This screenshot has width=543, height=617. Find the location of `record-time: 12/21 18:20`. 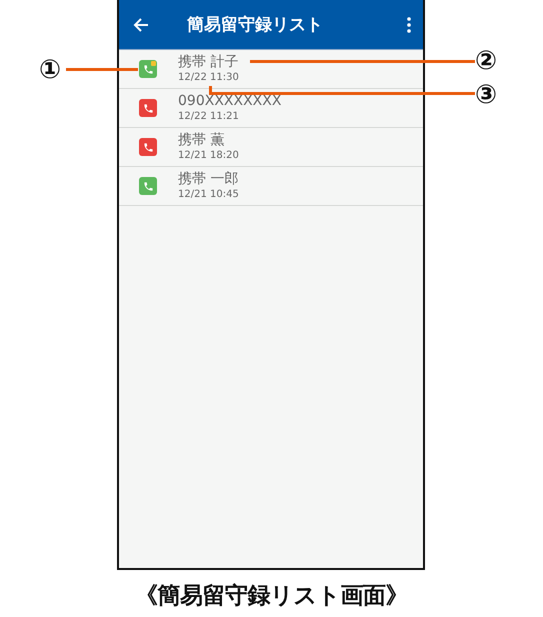

record-time: 12/21 18:20 is located at coordinates (208, 156).